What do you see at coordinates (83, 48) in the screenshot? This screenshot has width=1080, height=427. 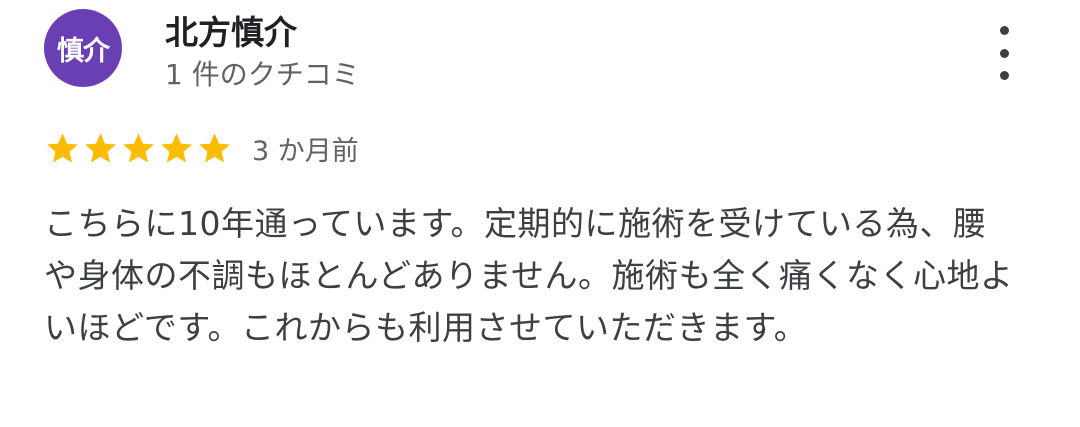 I see `avatar: 慎介` at bounding box center [83, 48].